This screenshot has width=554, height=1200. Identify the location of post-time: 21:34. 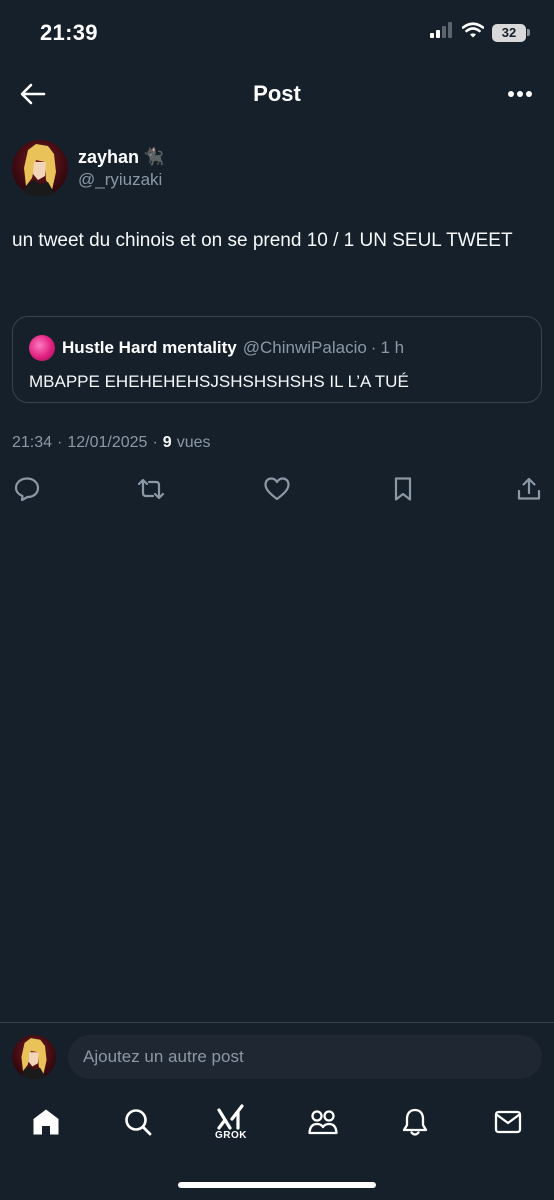
(32, 442).